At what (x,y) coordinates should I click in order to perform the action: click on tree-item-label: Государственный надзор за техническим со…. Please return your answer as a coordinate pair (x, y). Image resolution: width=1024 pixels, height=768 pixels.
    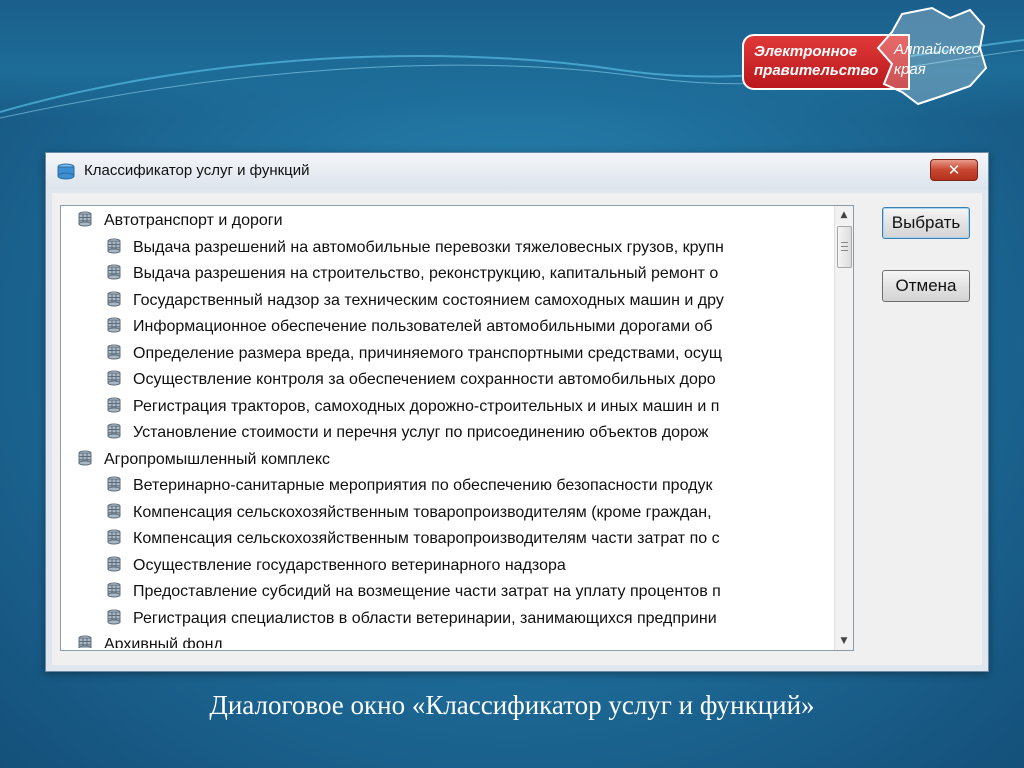
    Looking at the image, I should click on (428, 300).